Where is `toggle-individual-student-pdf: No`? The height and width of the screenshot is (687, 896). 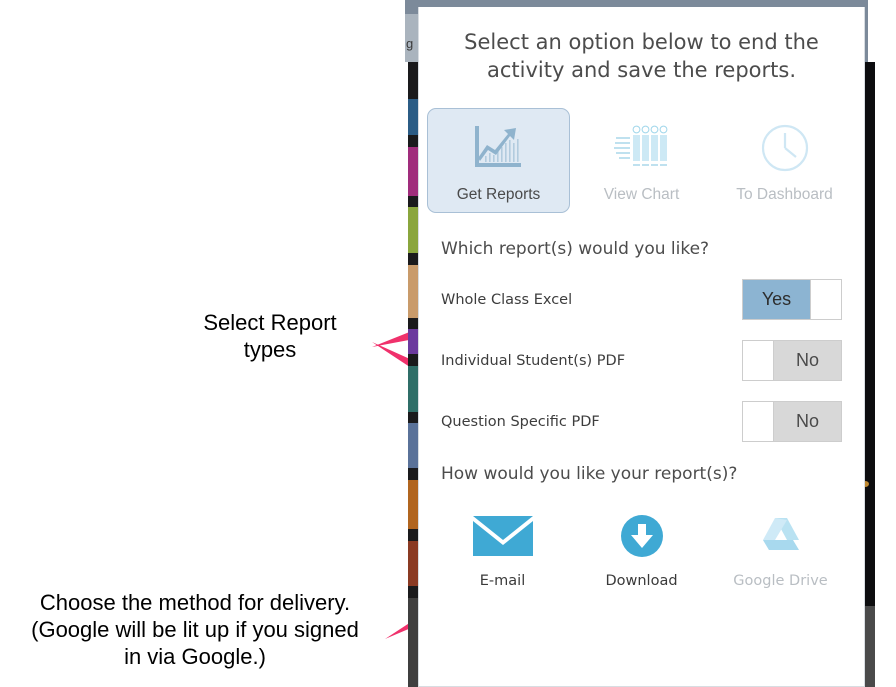 toggle-individual-student-pdf: No is located at coordinates (792, 361).